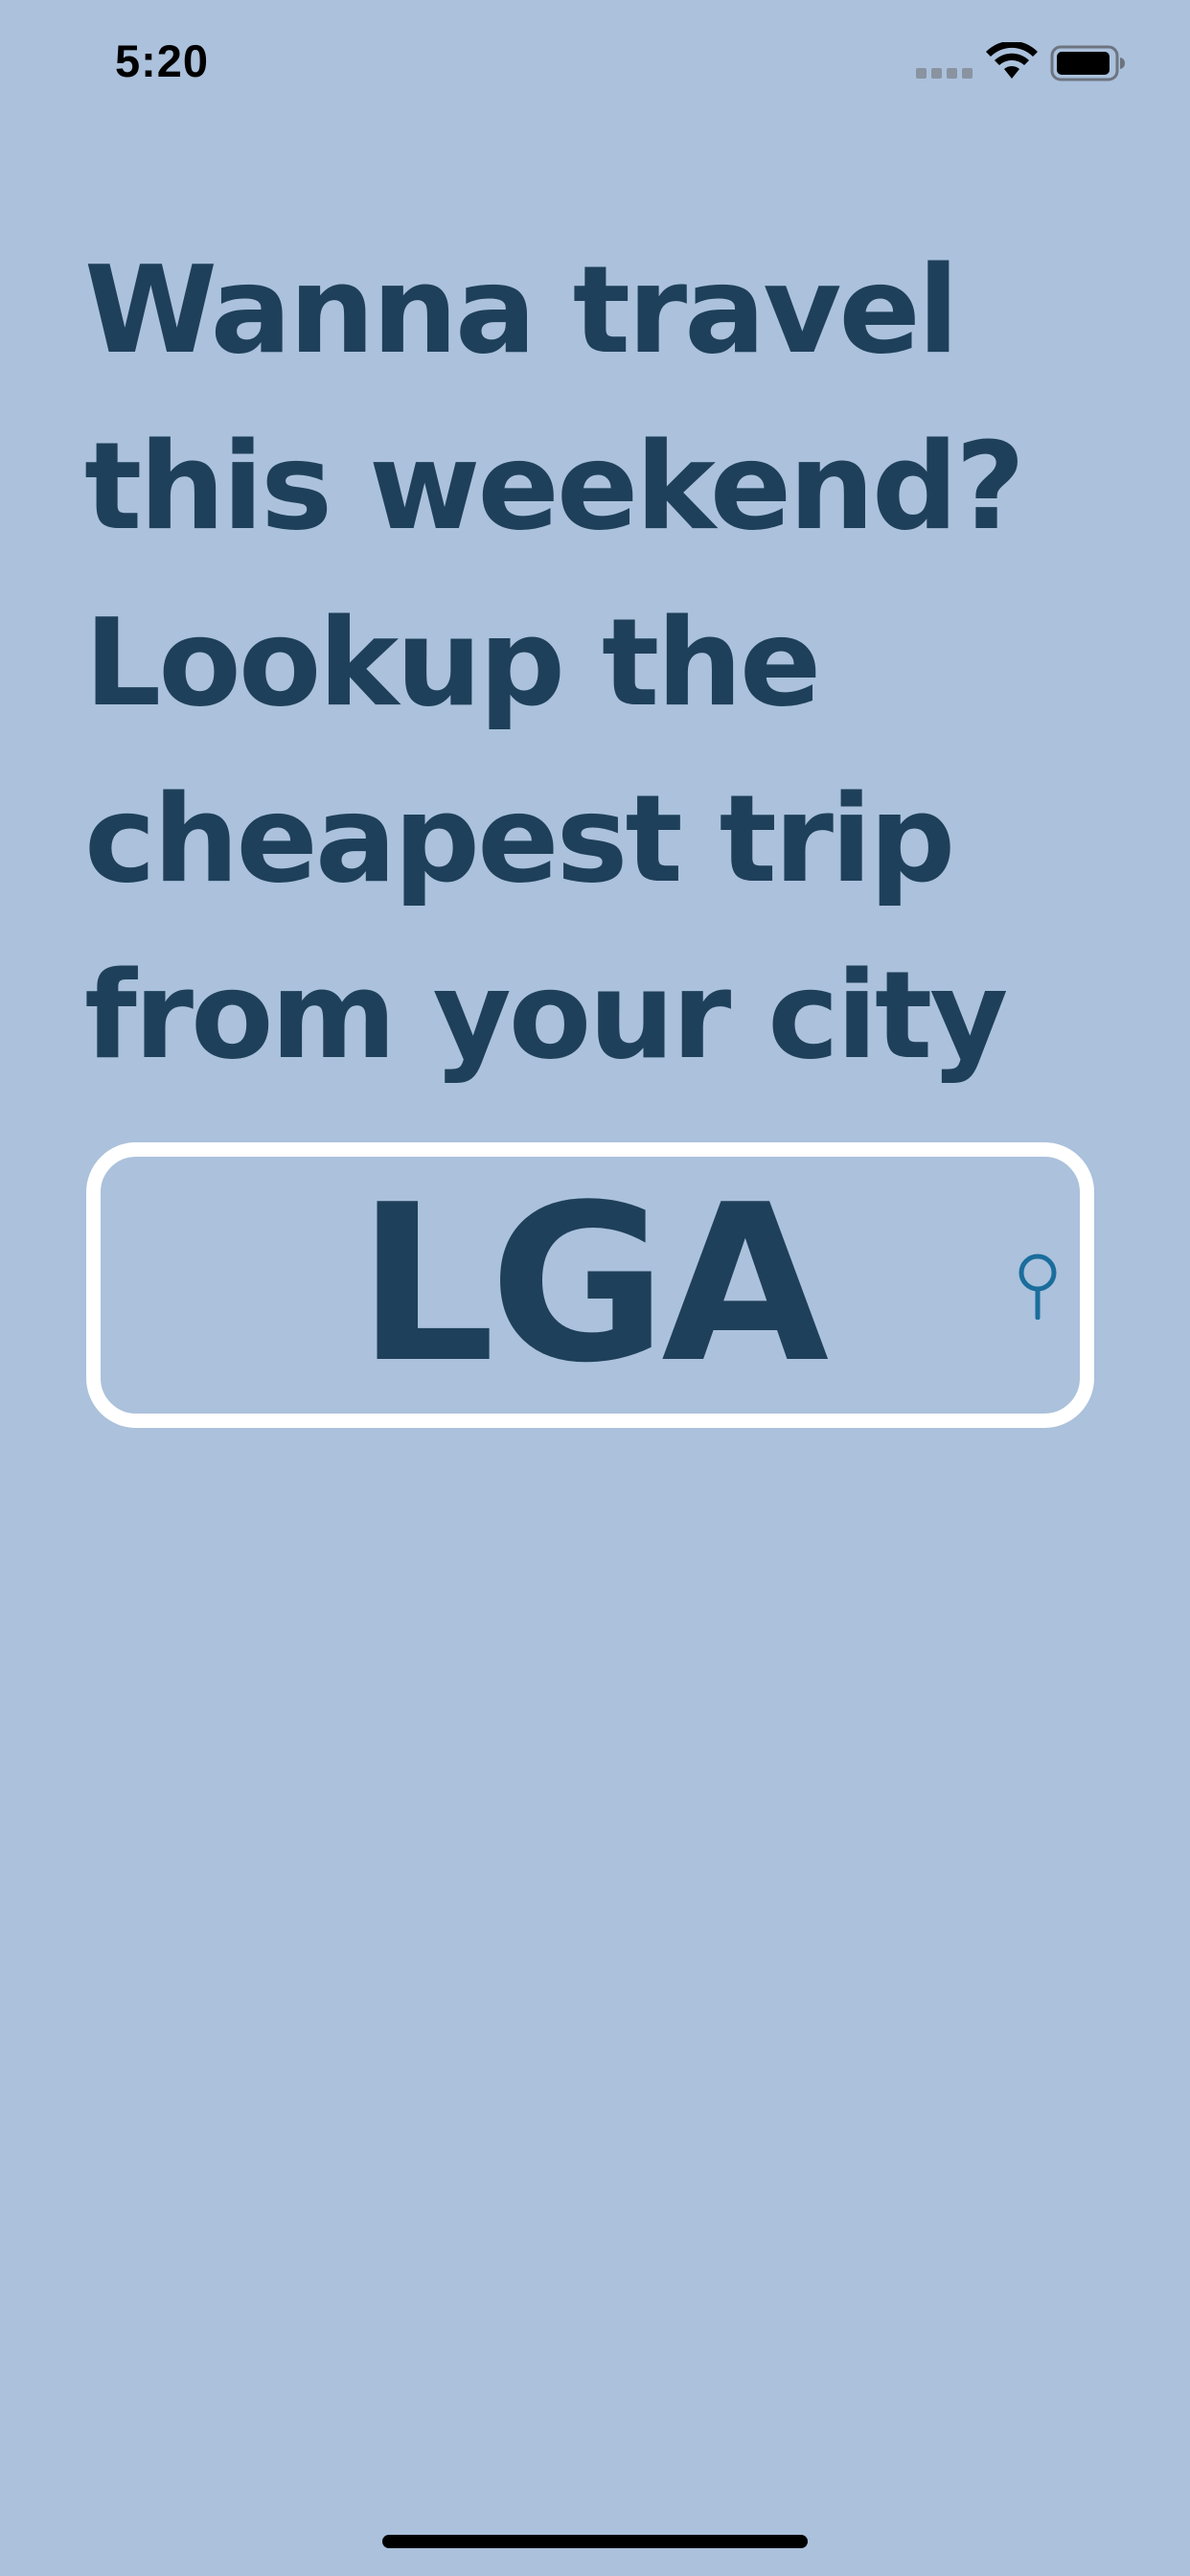 The image size is (1190, 2576). Describe the element at coordinates (555, 486) in the screenshot. I see `headline-line: this weekend?` at that location.